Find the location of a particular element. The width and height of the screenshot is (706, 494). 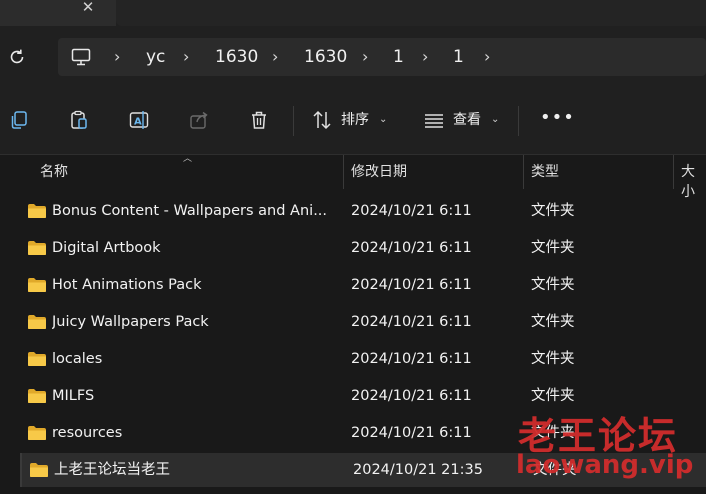

file-name: MILFS is located at coordinates (73, 396).